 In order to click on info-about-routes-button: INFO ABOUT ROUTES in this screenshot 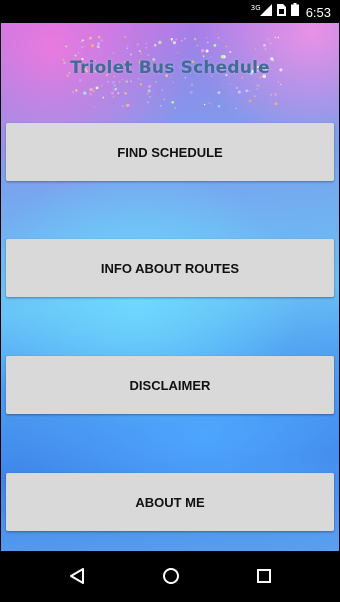, I will do `click(170, 268)`.